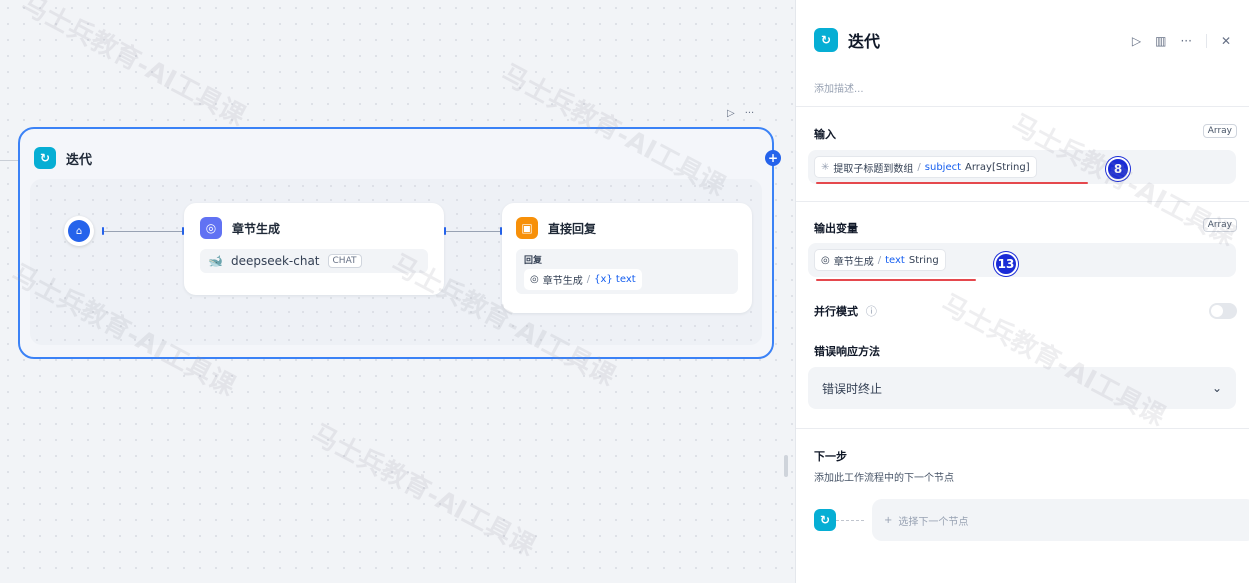 This screenshot has height=583, width=1249. I want to click on input-var-type: Array[String], so click(997, 167).